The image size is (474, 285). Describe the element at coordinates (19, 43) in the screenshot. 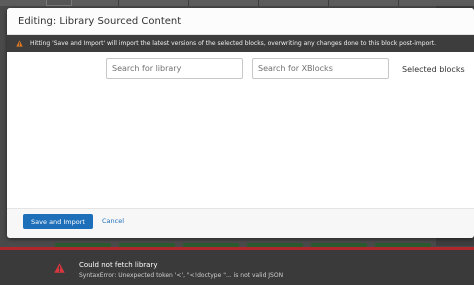

I see `warning-triangle-icon` at that location.